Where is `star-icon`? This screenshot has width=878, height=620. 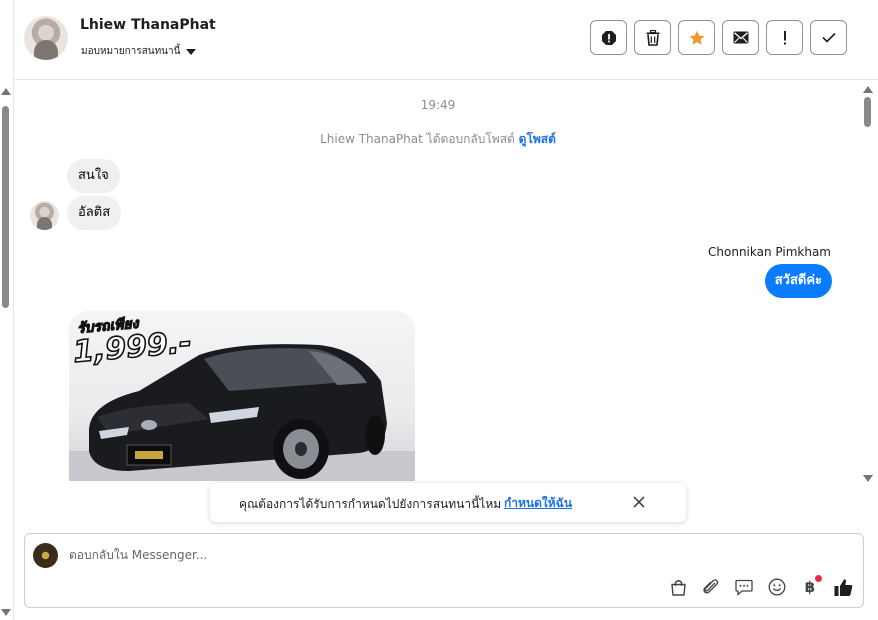 star-icon is located at coordinates (696, 37).